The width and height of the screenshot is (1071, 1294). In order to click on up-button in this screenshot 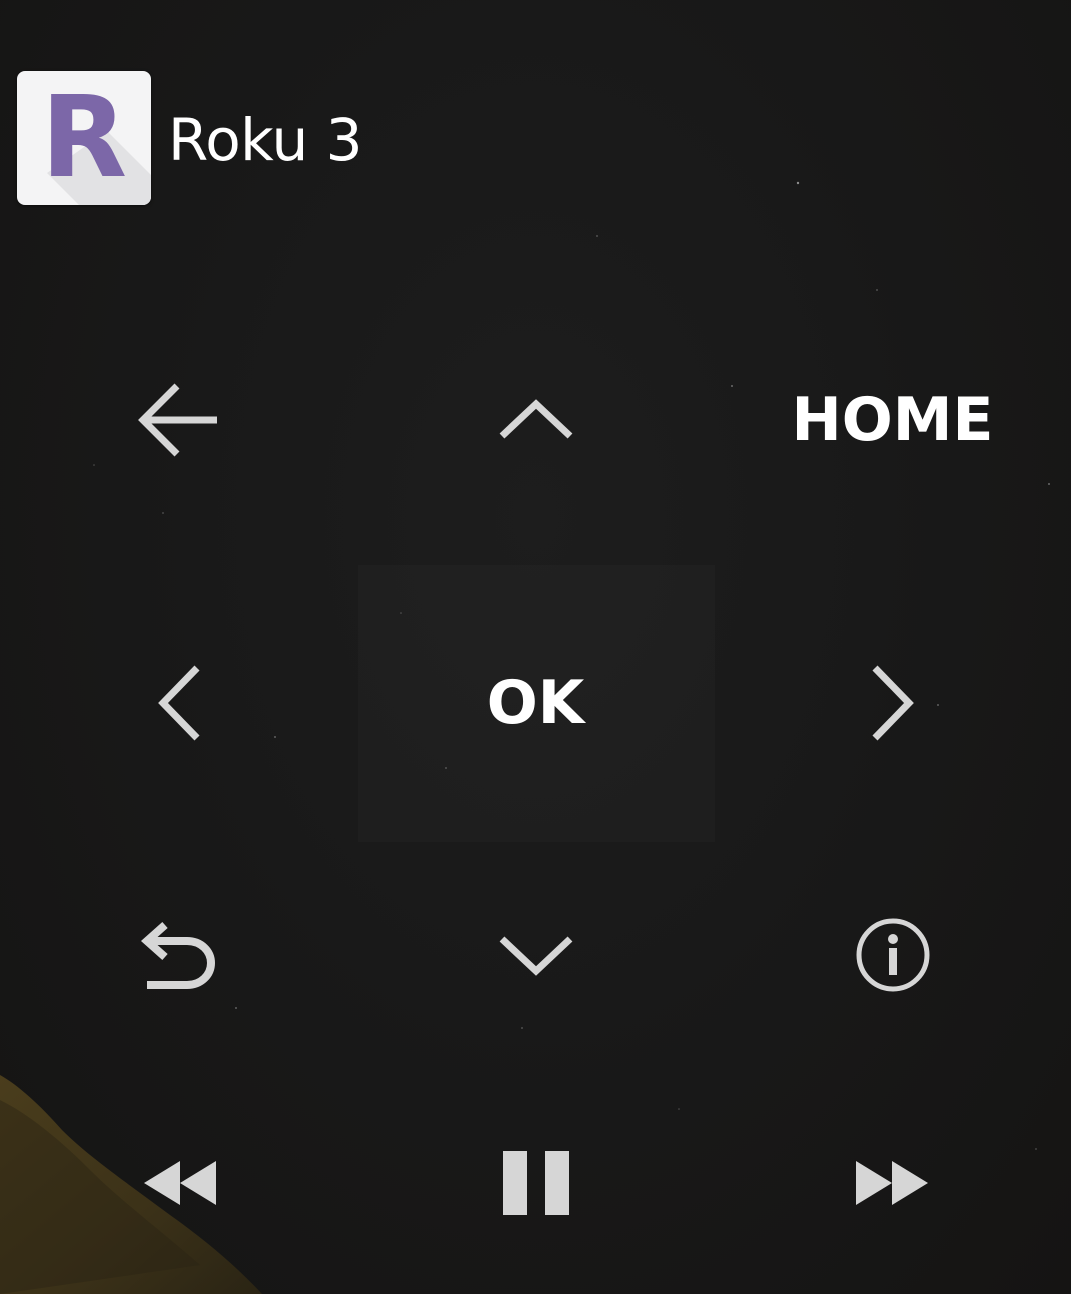, I will do `click(535, 420)`.